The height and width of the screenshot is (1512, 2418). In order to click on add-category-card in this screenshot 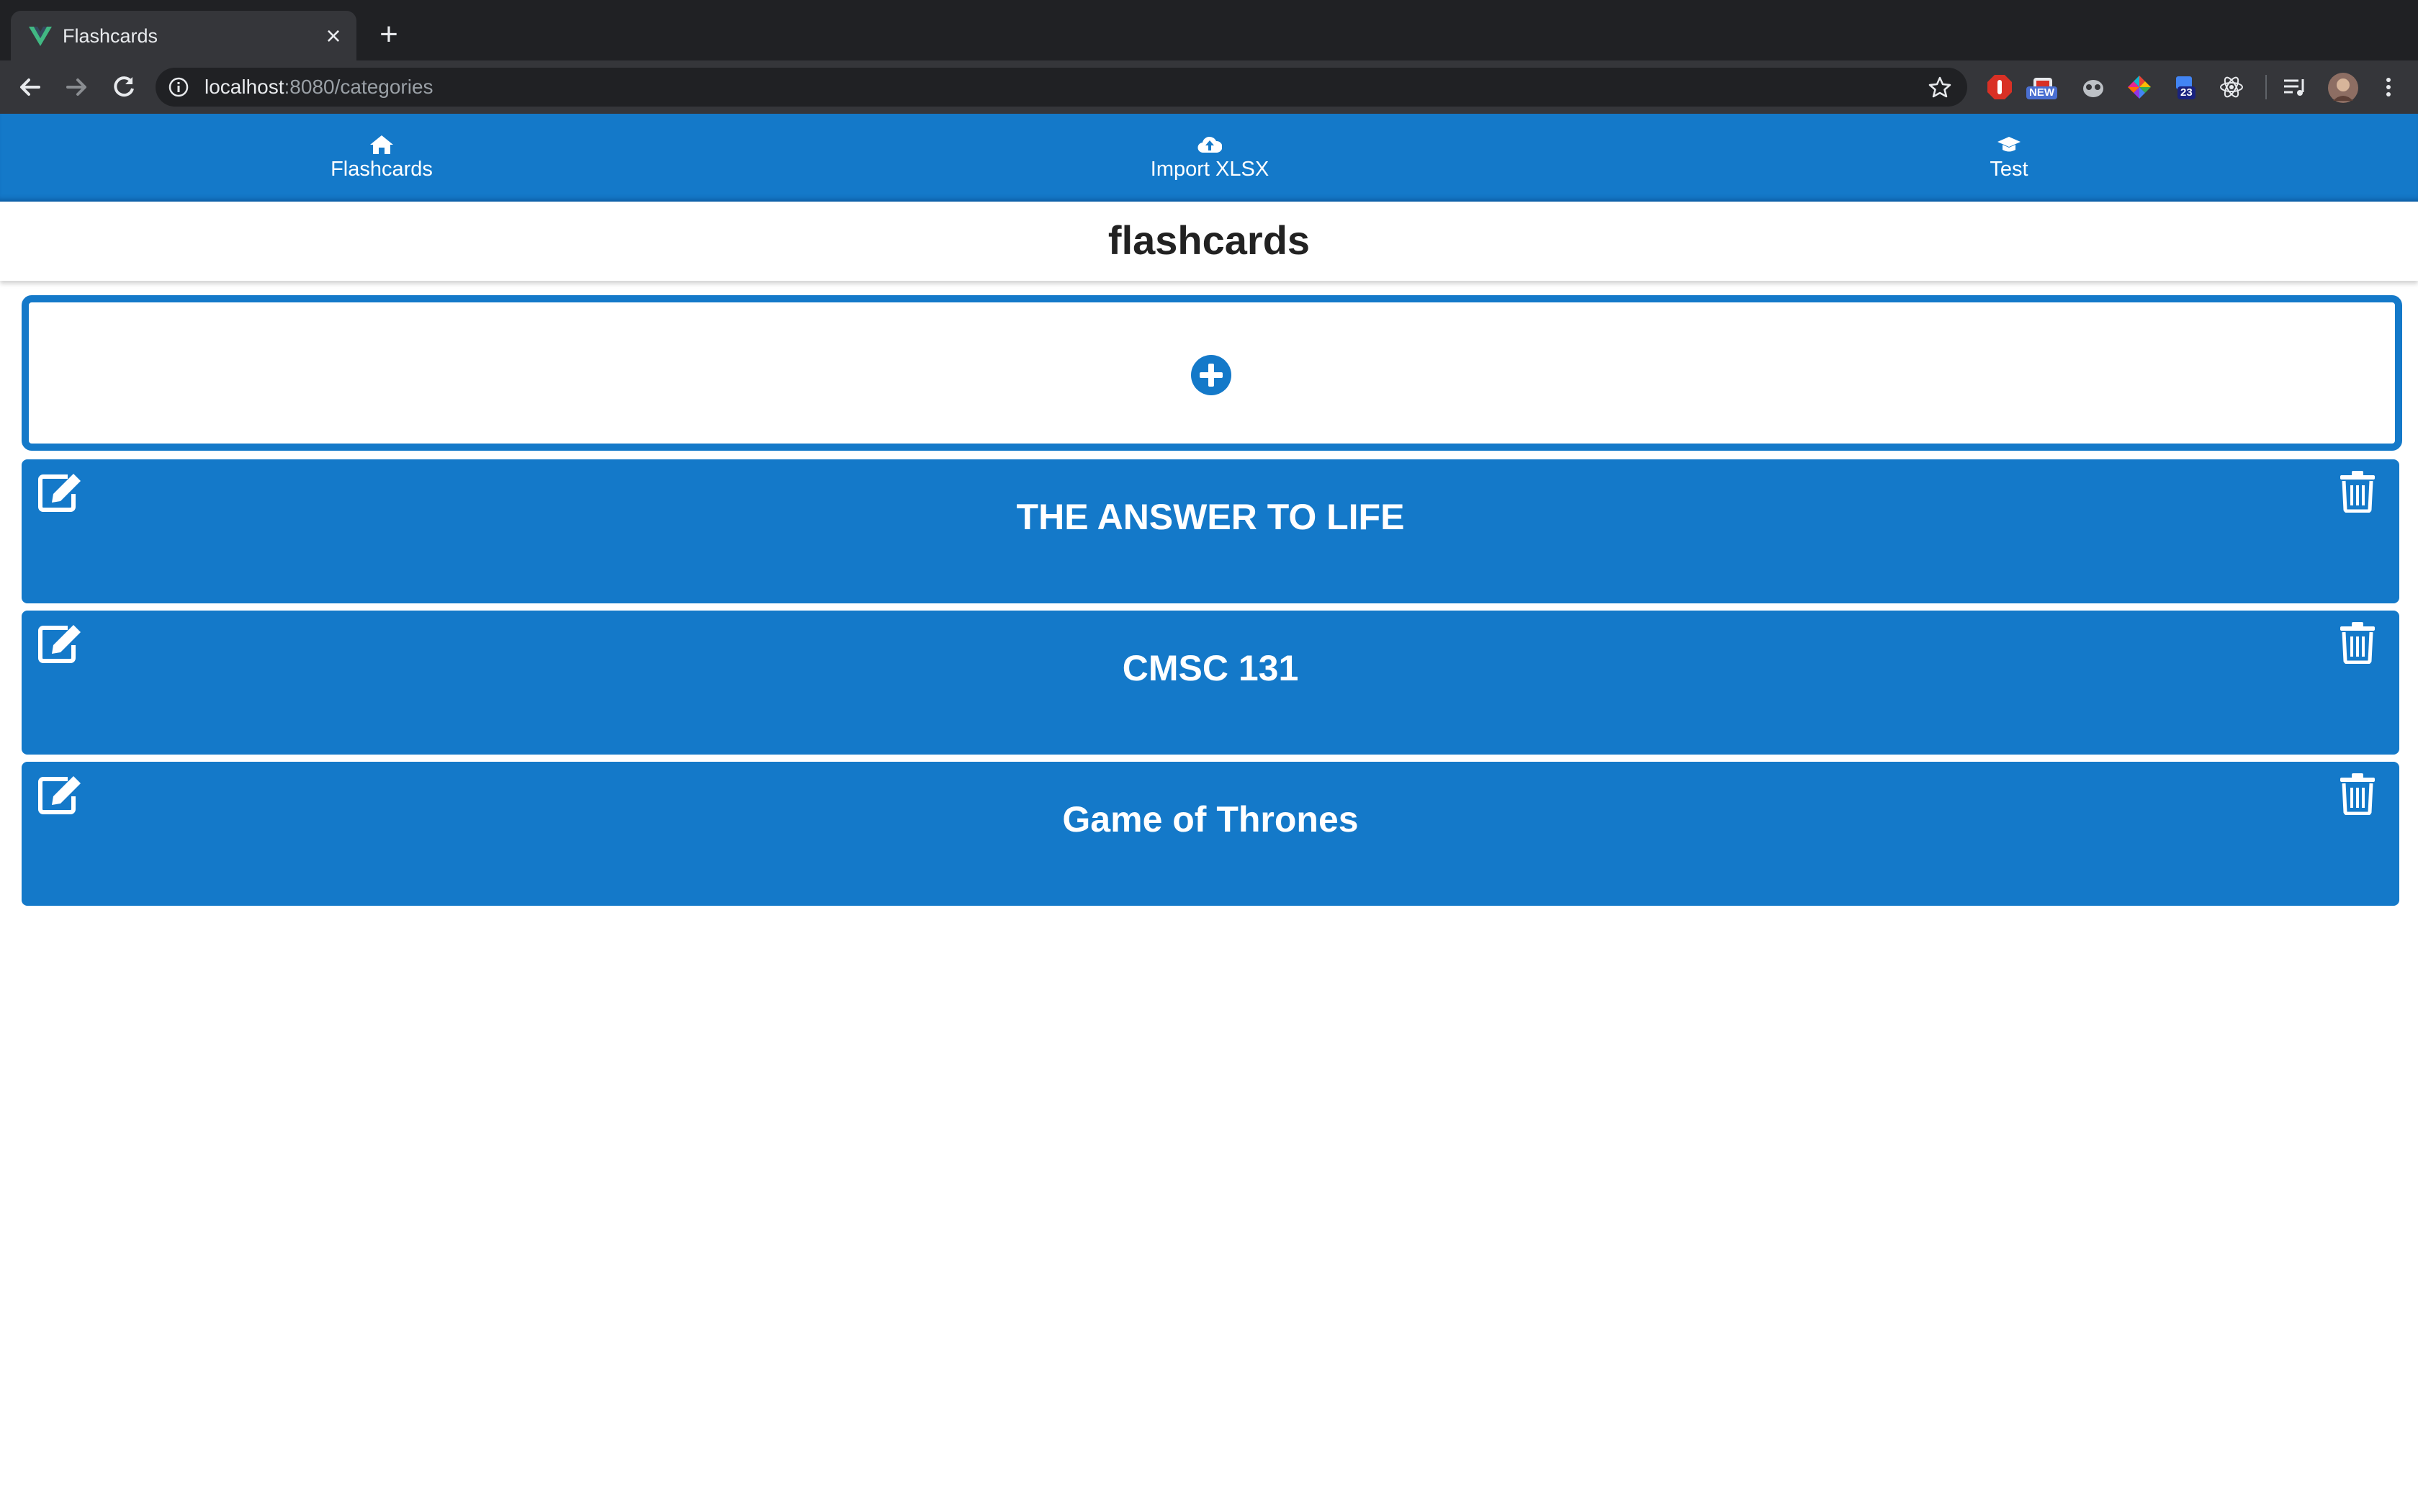, I will do `click(1212, 373)`.